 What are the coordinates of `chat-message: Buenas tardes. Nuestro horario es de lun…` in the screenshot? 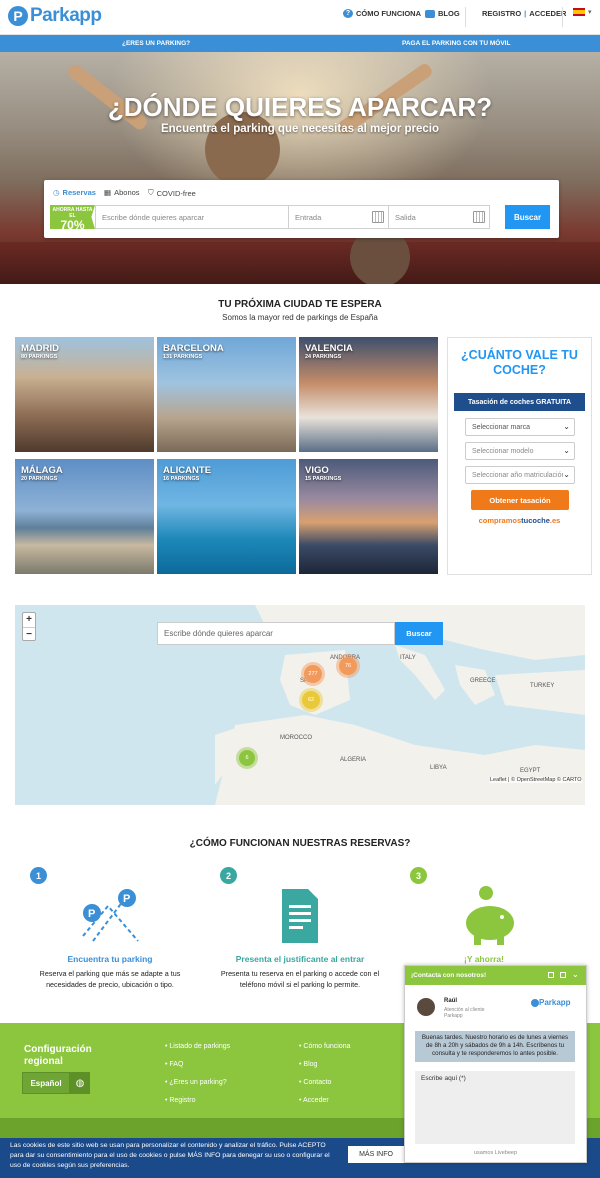 It's located at (495, 1046).